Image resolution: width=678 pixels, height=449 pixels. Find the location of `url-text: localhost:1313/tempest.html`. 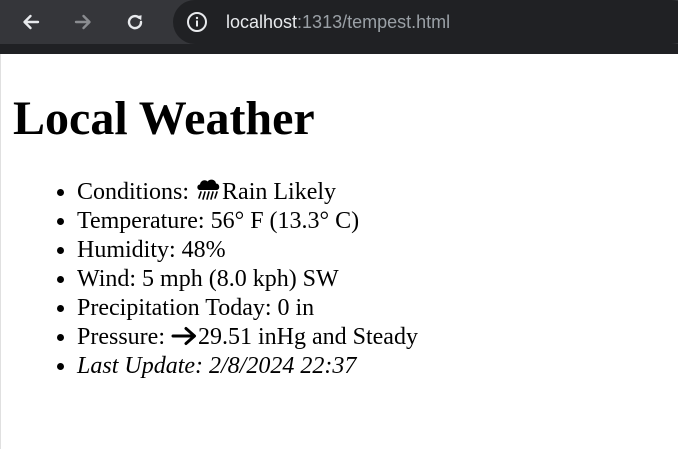

url-text: localhost:1313/tempest.html is located at coordinates (338, 22).